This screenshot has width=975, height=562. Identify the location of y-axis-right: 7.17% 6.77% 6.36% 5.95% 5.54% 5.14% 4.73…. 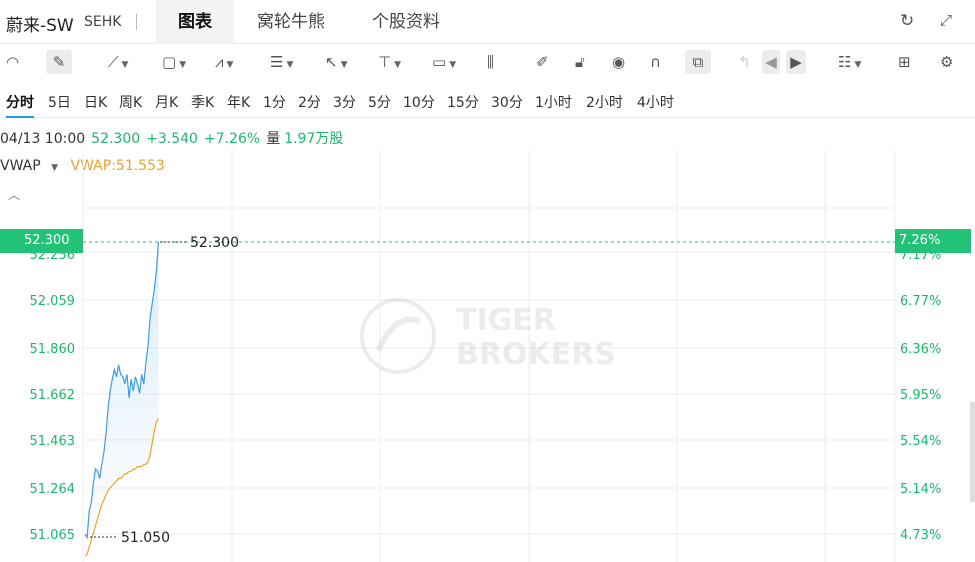
(920, 395).